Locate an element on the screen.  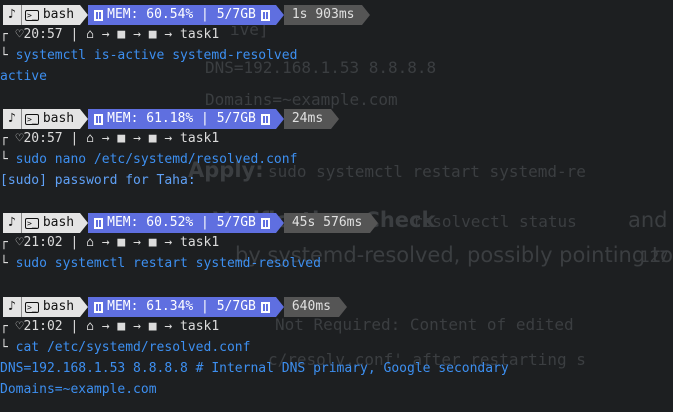
memory-text: MEM: 61.18% | 5/7GB is located at coordinates (181, 118).